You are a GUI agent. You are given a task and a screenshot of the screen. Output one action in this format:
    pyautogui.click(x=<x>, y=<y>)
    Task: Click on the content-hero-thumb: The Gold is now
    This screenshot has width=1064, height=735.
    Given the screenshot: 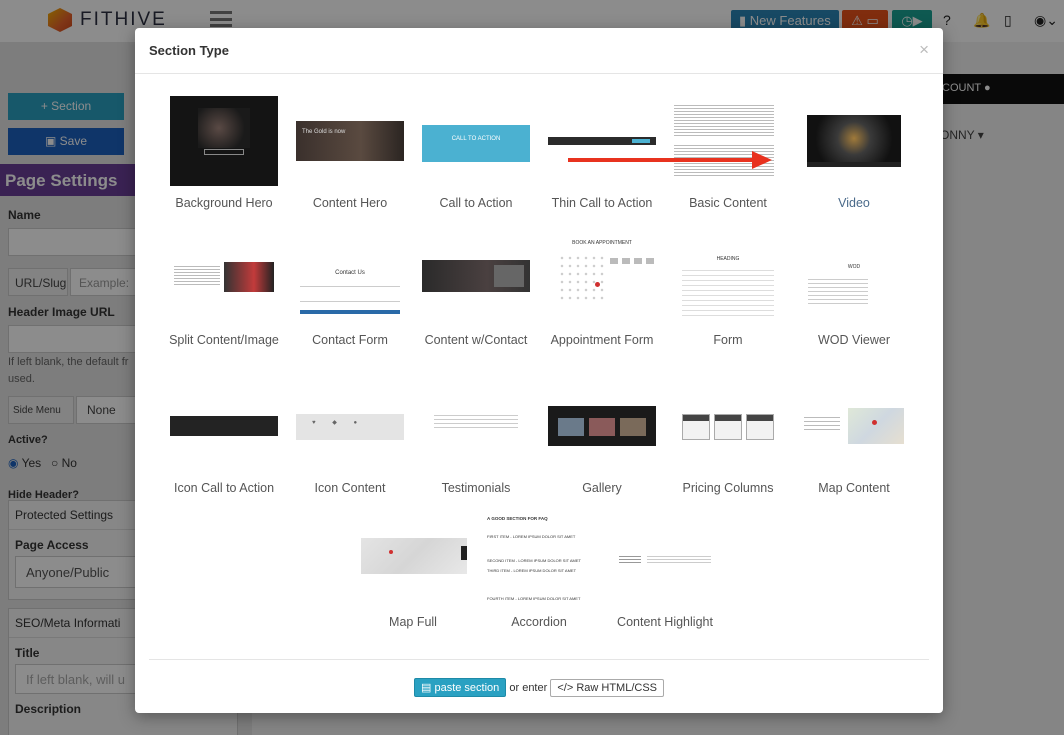 What is the action you would take?
    pyautogui.click(x=350, y=141)
    